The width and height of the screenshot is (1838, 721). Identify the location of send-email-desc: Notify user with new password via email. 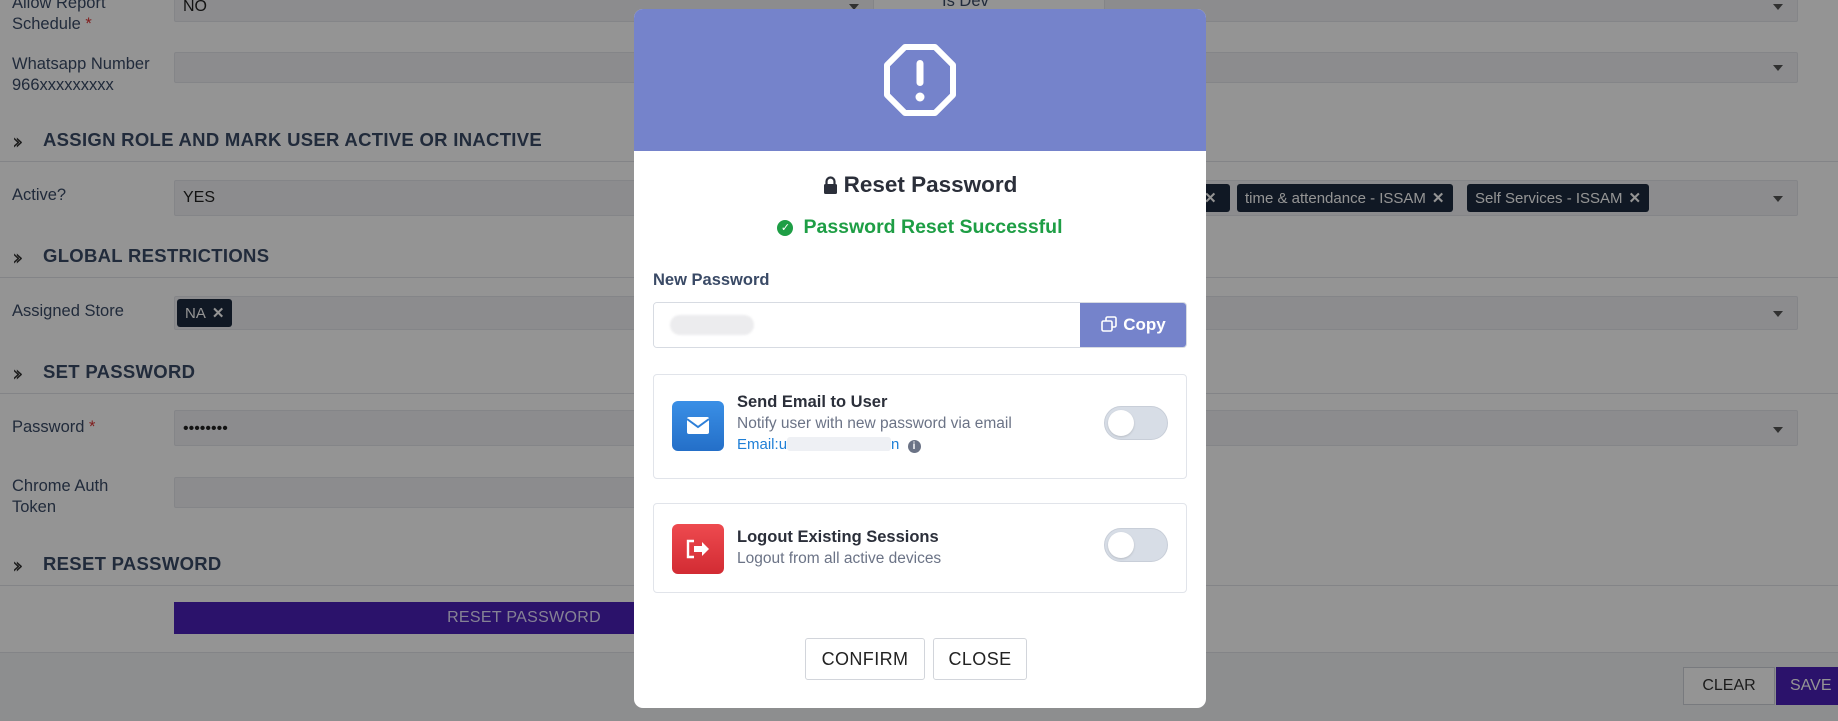
(874, 423).